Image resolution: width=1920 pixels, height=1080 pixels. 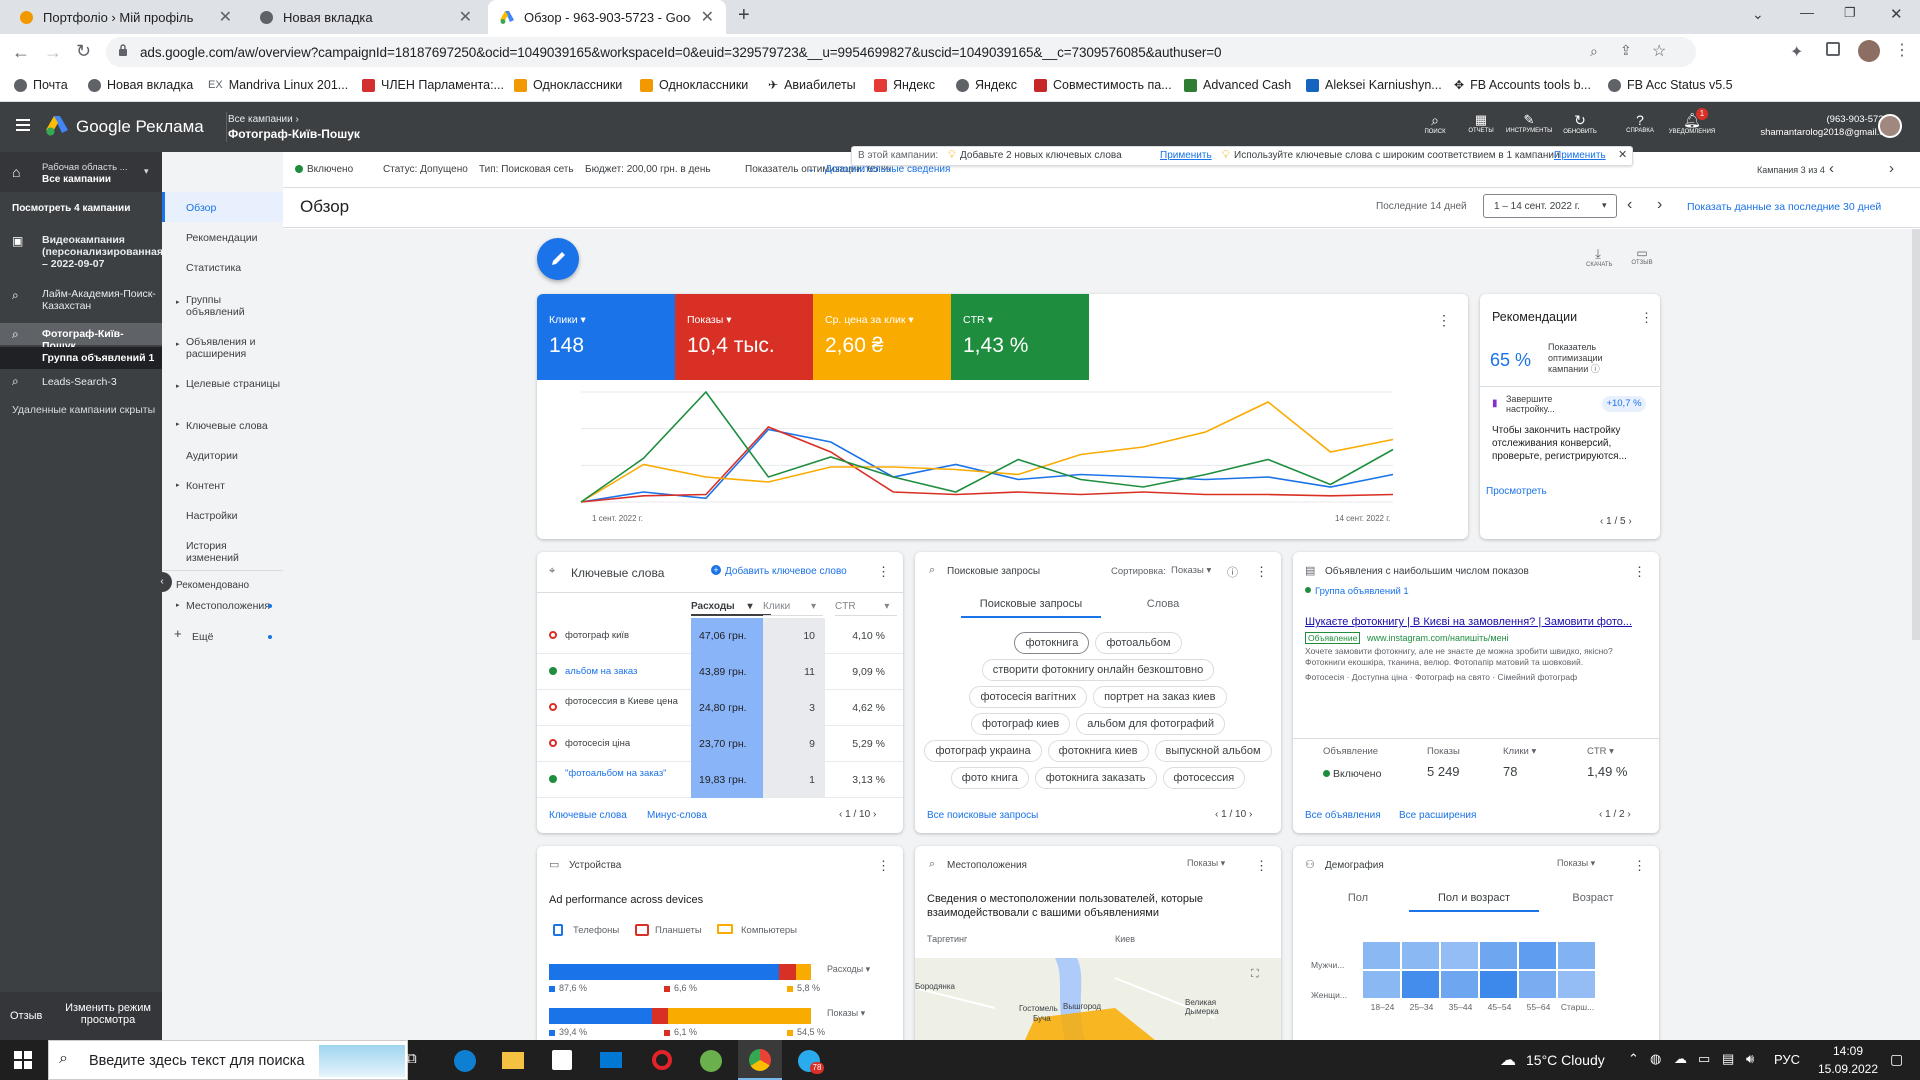 I want to click on tool-search: ⌕ ПОИСК, so click(x=1435, y=123).